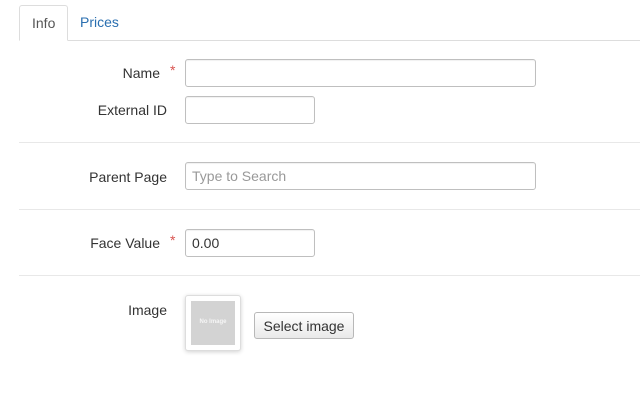 The height and width of the screenshot is (398, 640). I want to click on face-value-label: Face Value, so click(125, 243).